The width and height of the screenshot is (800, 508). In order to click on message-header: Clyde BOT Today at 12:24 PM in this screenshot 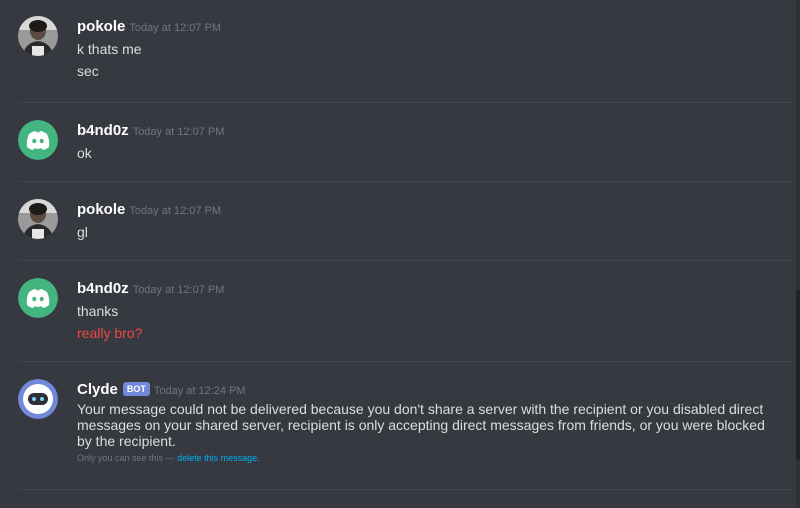, I will do `click(421, 390)`.